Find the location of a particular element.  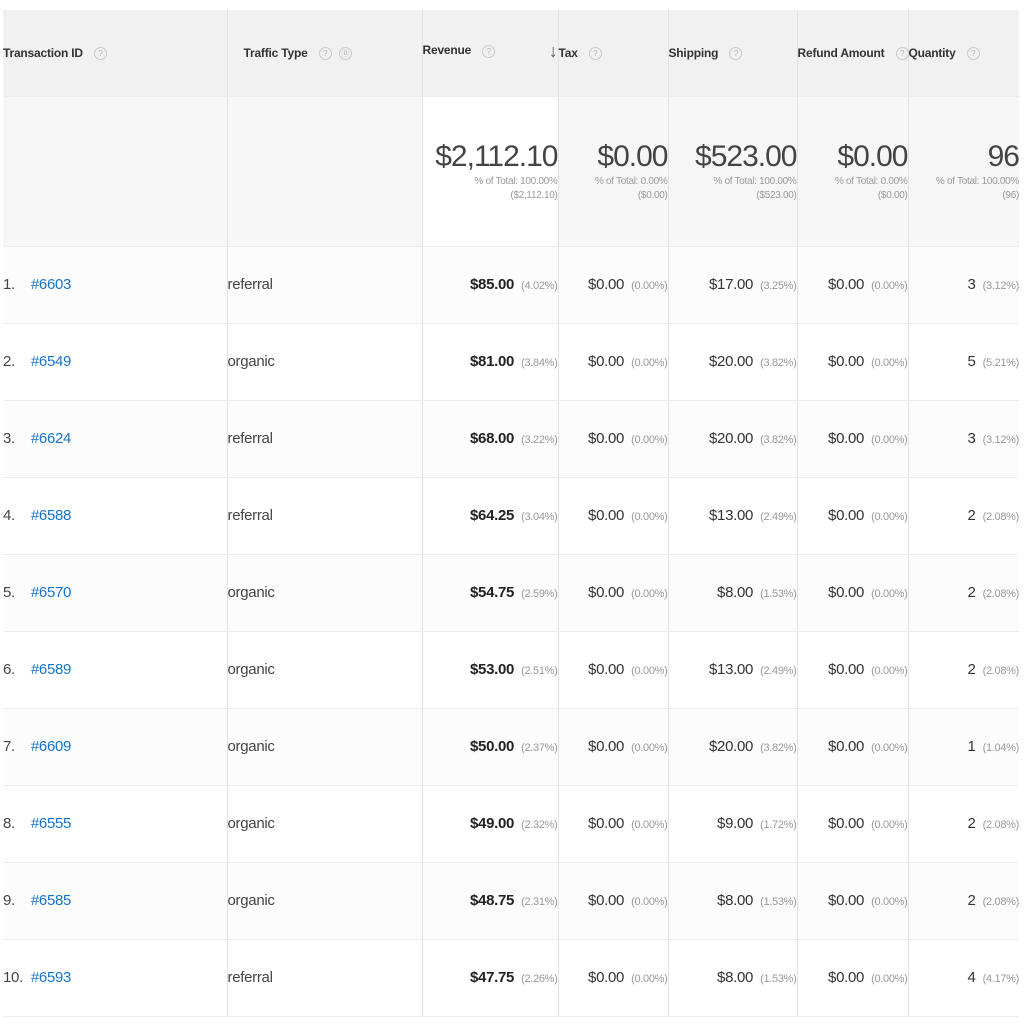

column-header-traffic-type: Traffic Type ? ⓪ is located at coordinates (325, 53).